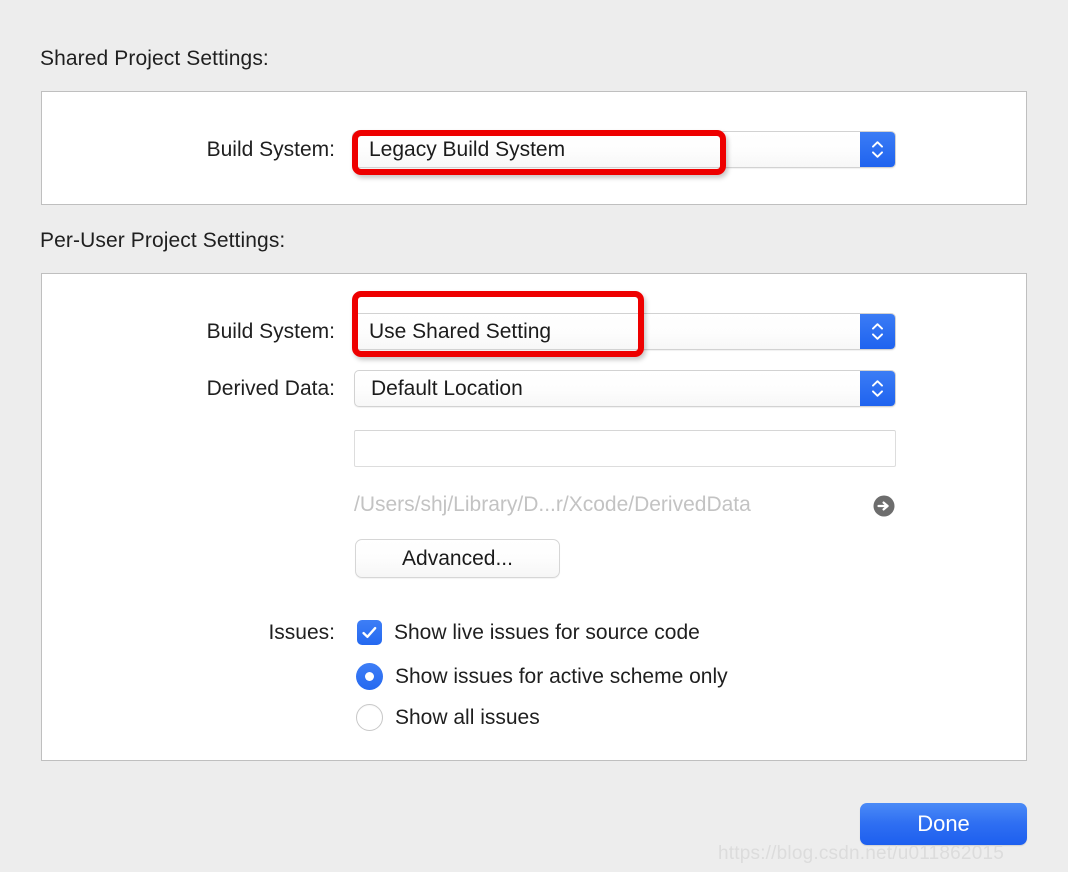  What do you see at coordinates (163, 240) in the screenshot?
I see `per-user-project-settings-heading: Per-User Project Settings:` at bounding box center [163, 240].